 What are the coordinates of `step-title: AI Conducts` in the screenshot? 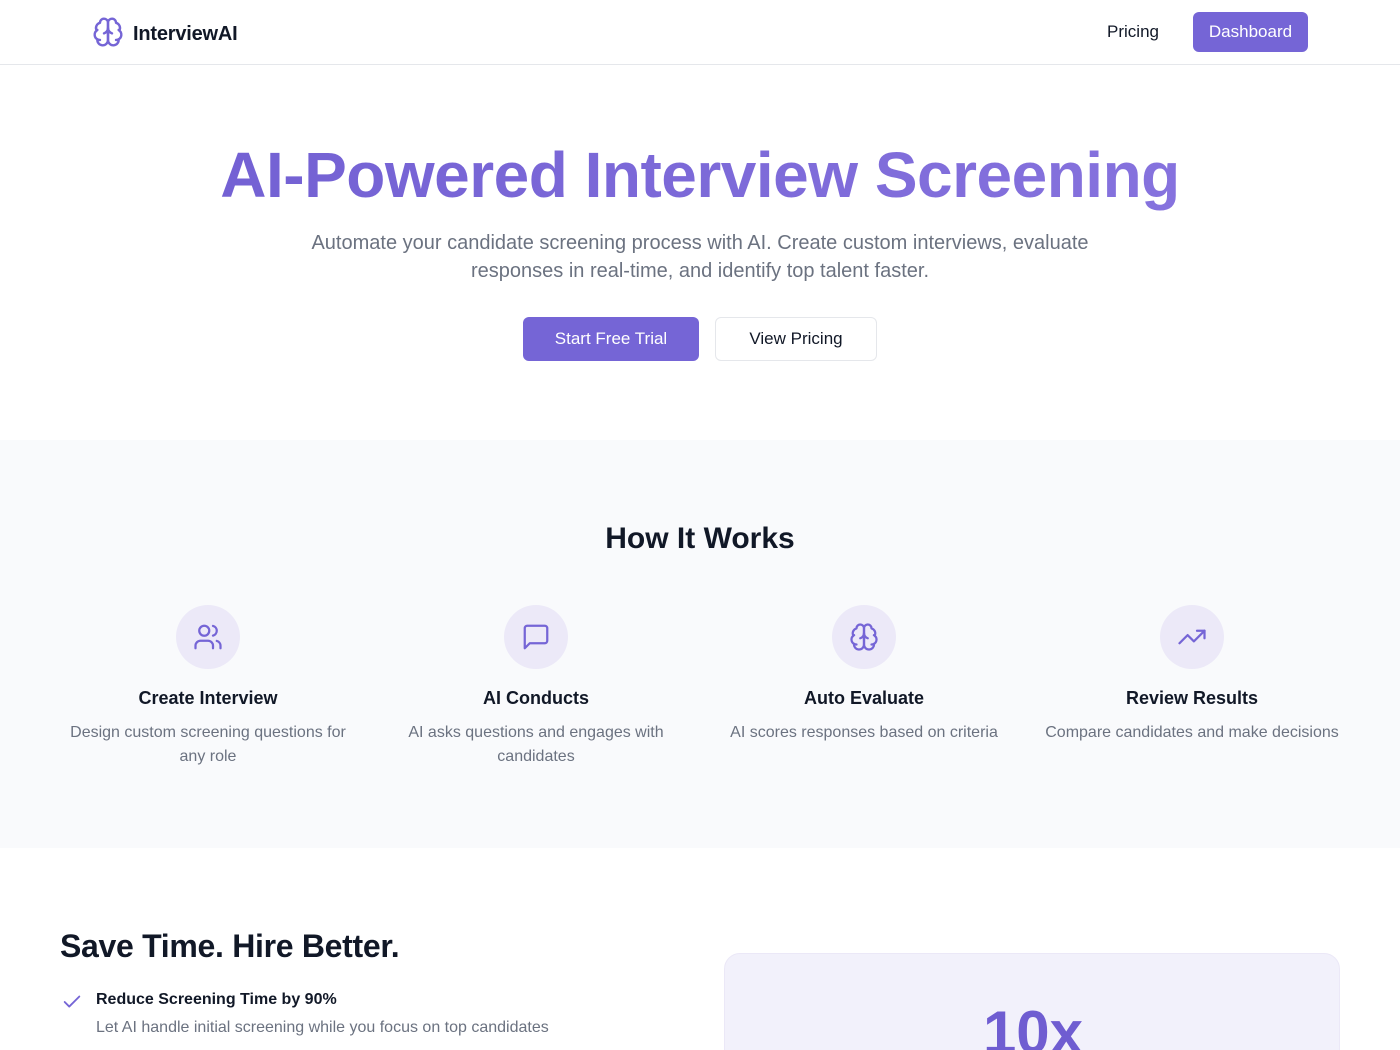 It's located at (536, 698).